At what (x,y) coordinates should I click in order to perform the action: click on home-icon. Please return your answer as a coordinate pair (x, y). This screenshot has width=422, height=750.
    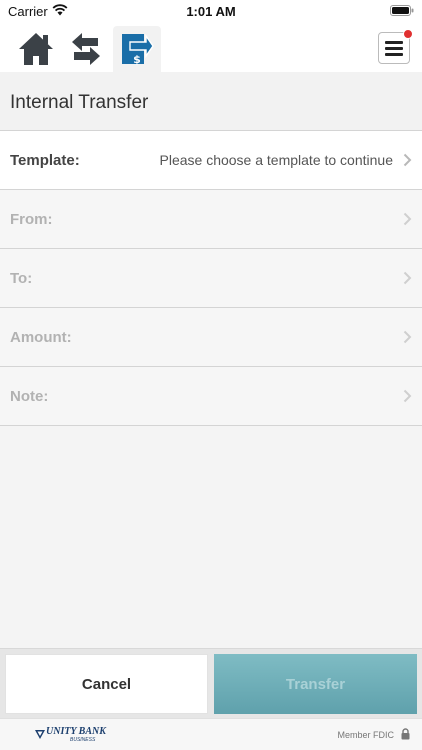
    Looking at the image, I should click on (36, 49).